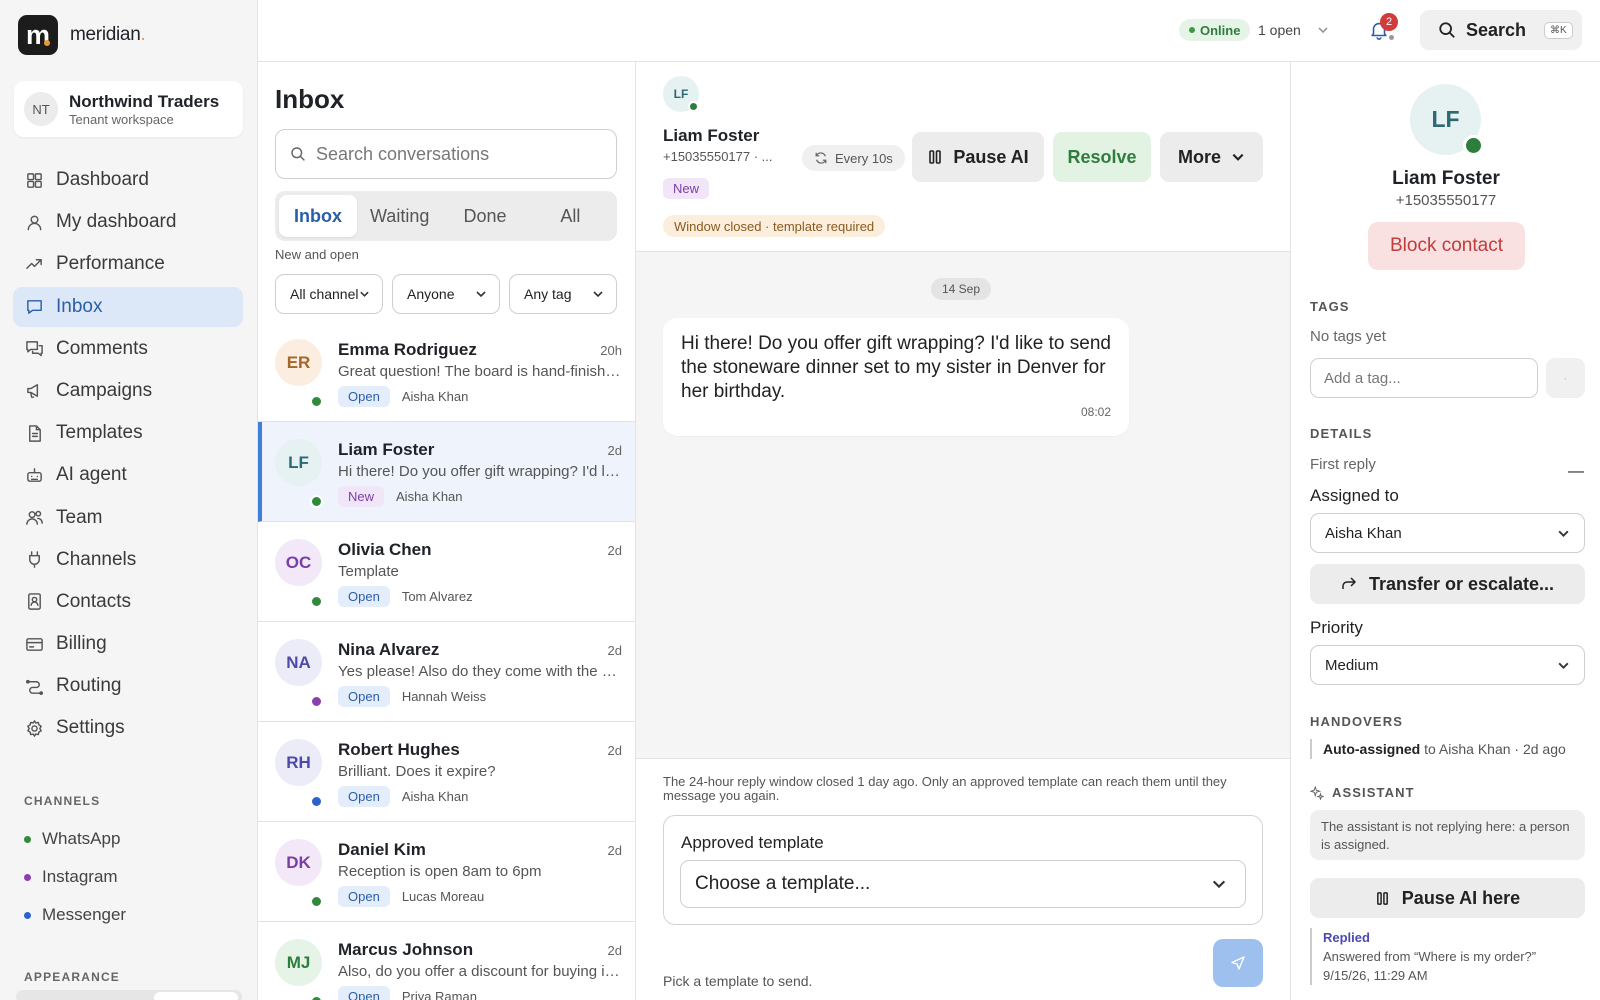 The image size is (1600, 1000). I want to click on nav-item-inbox: Inbox, so click(128, 306).